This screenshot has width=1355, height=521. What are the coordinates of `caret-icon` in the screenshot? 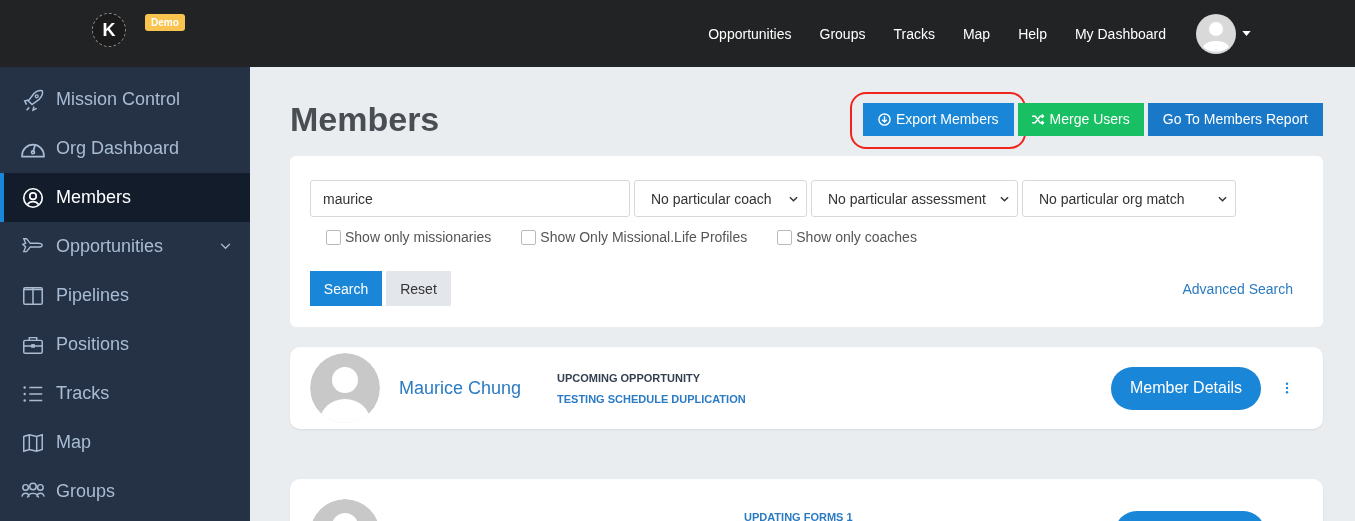 It's located at (1246, 33).